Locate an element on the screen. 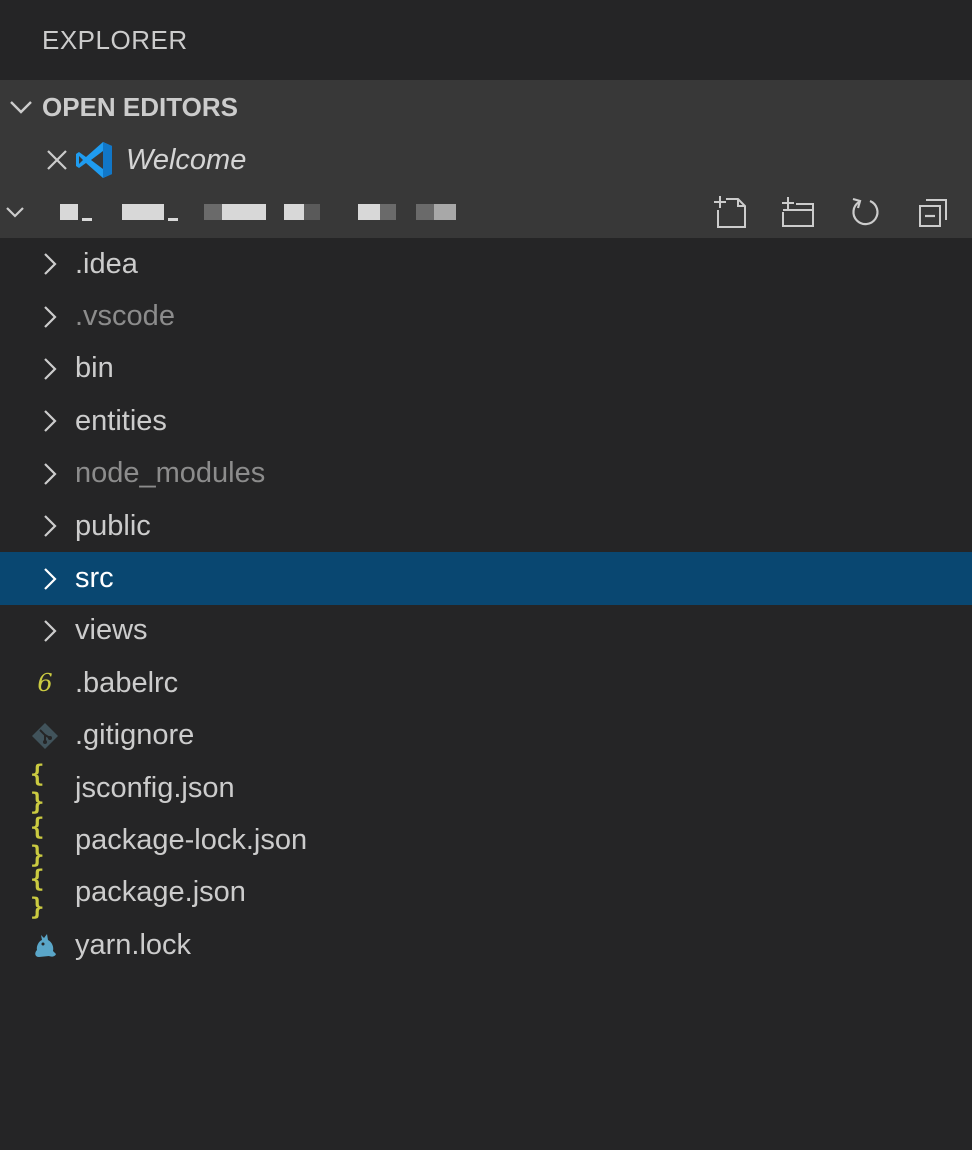  folder-item-src: src is located at coordinates (486, 578).